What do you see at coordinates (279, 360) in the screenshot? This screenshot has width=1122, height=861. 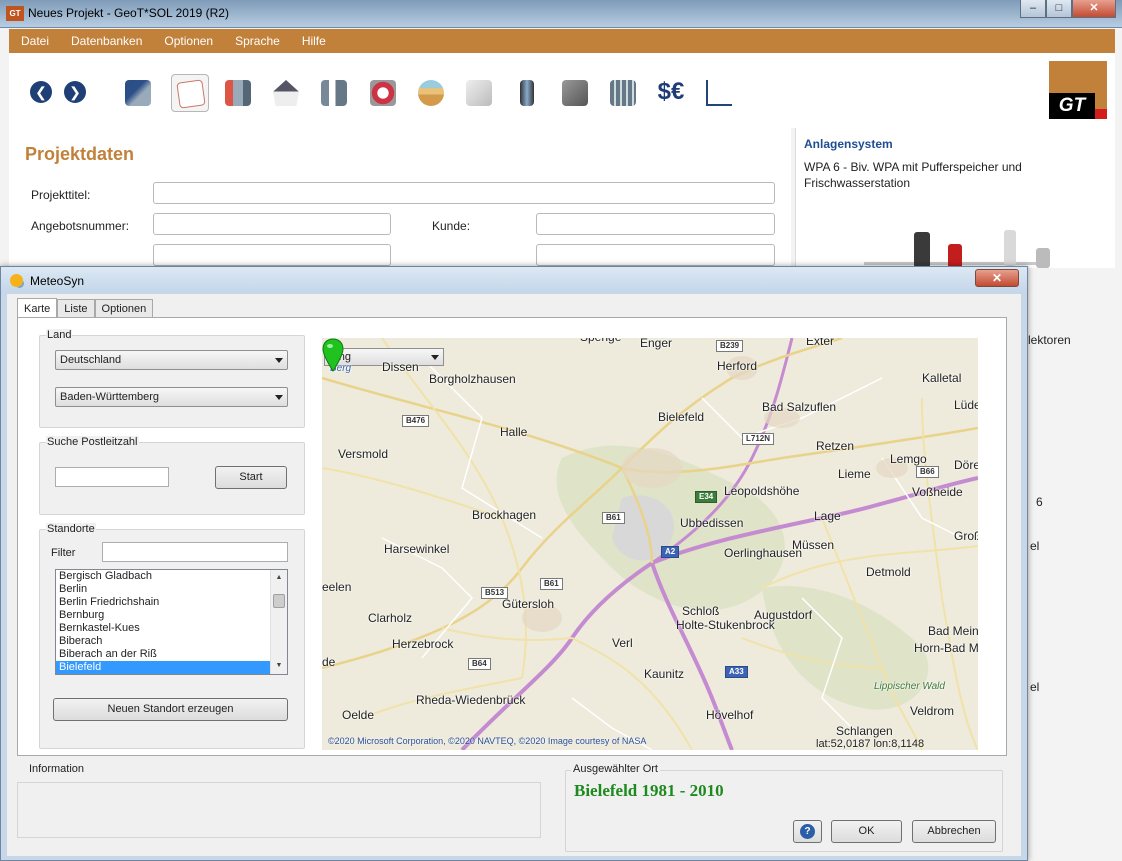 I see `chevron-down-icon` at bounding box center [279, 360].